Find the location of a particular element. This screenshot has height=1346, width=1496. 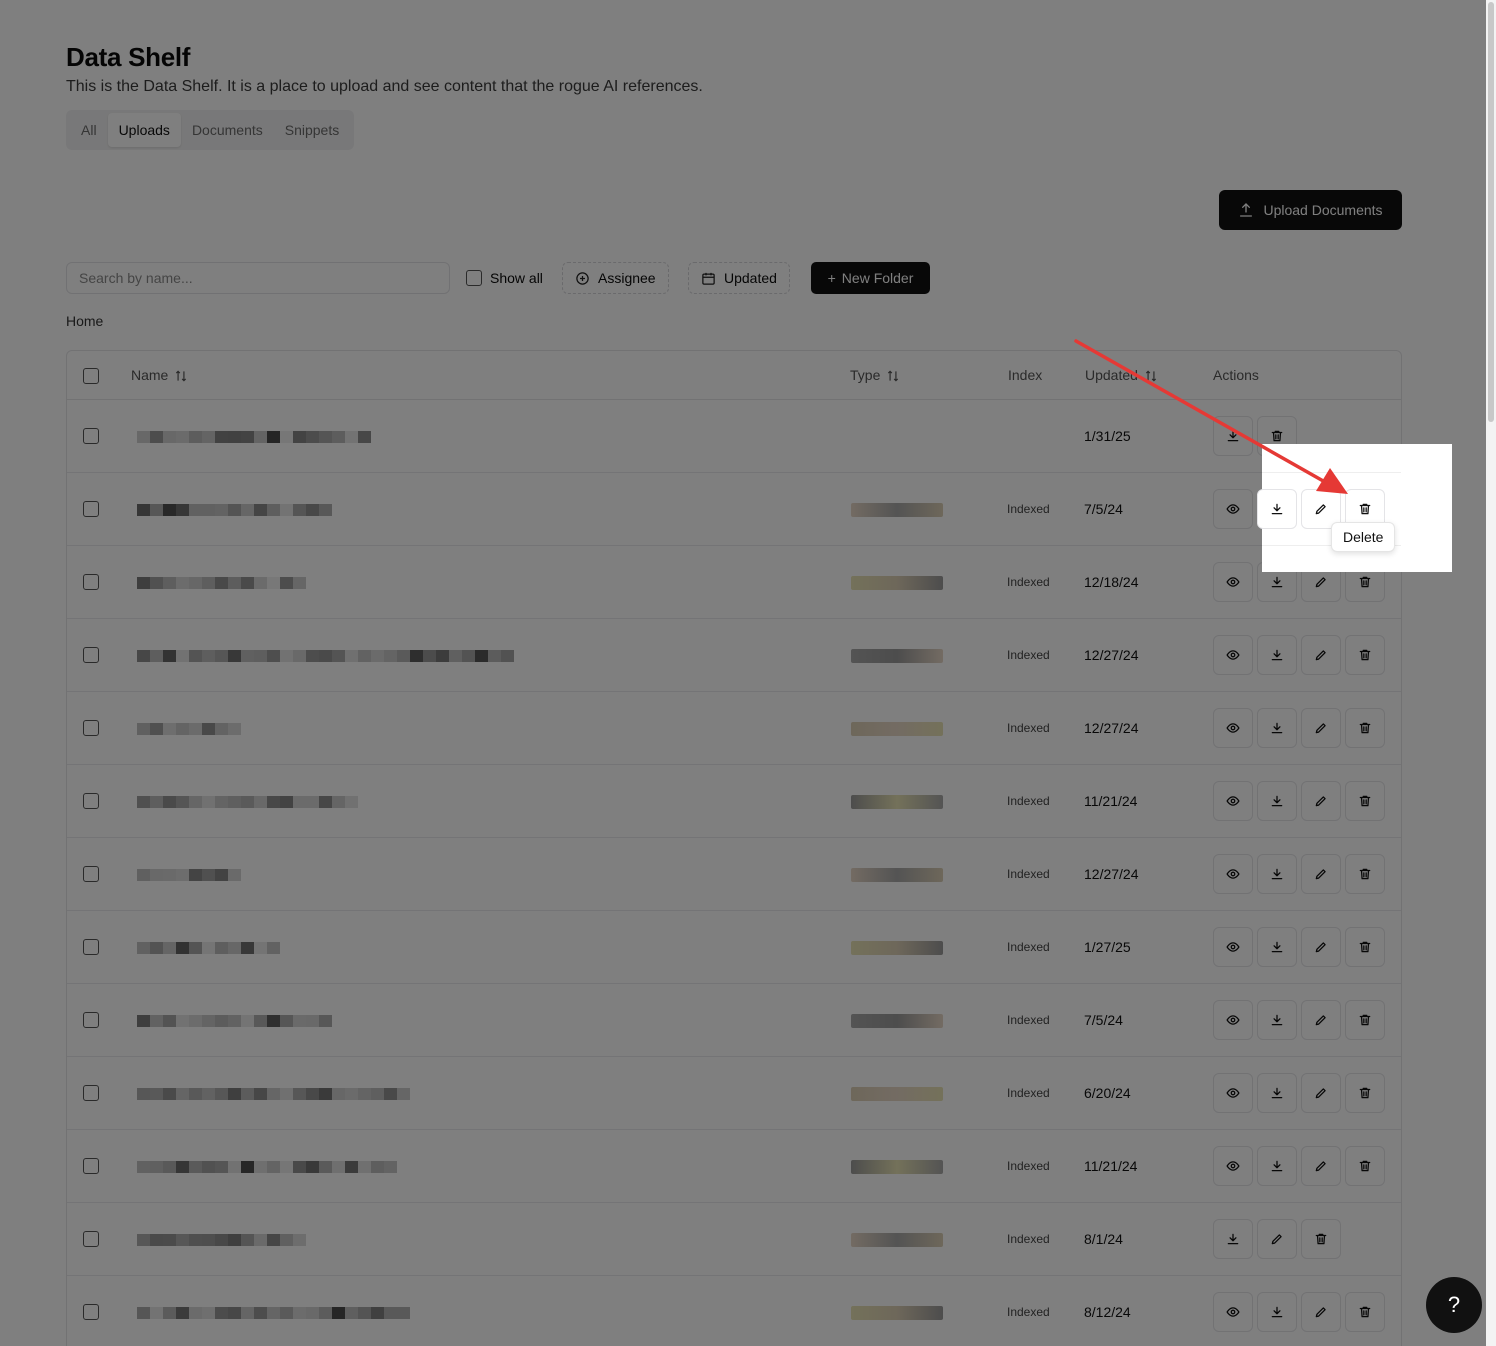

show-all-checkbox is located at coordinates (474, 278).